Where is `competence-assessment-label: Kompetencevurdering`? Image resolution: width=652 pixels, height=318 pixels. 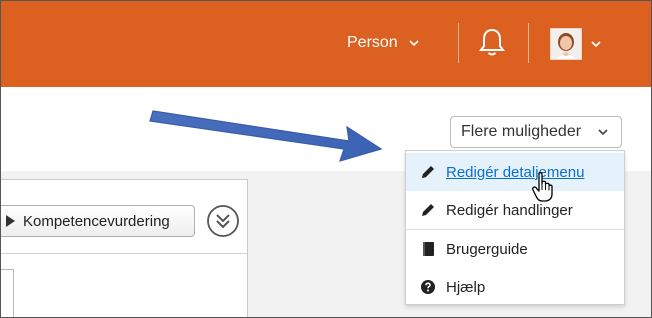
competence-assessment-label: Kompetencevurdering is located at coordinates (96, 221).